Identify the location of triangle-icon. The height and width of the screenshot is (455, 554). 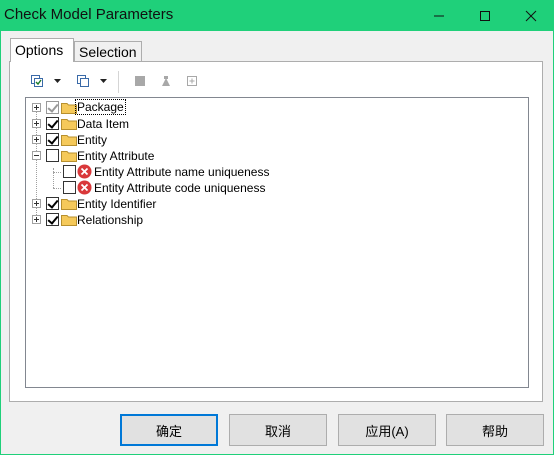
(166, 81).